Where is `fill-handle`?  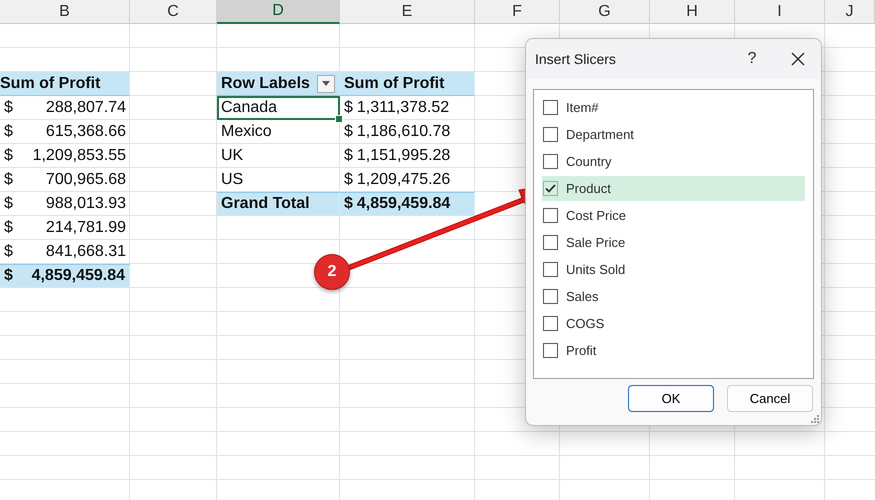
fill-handle is located at coordinates (339, 119).